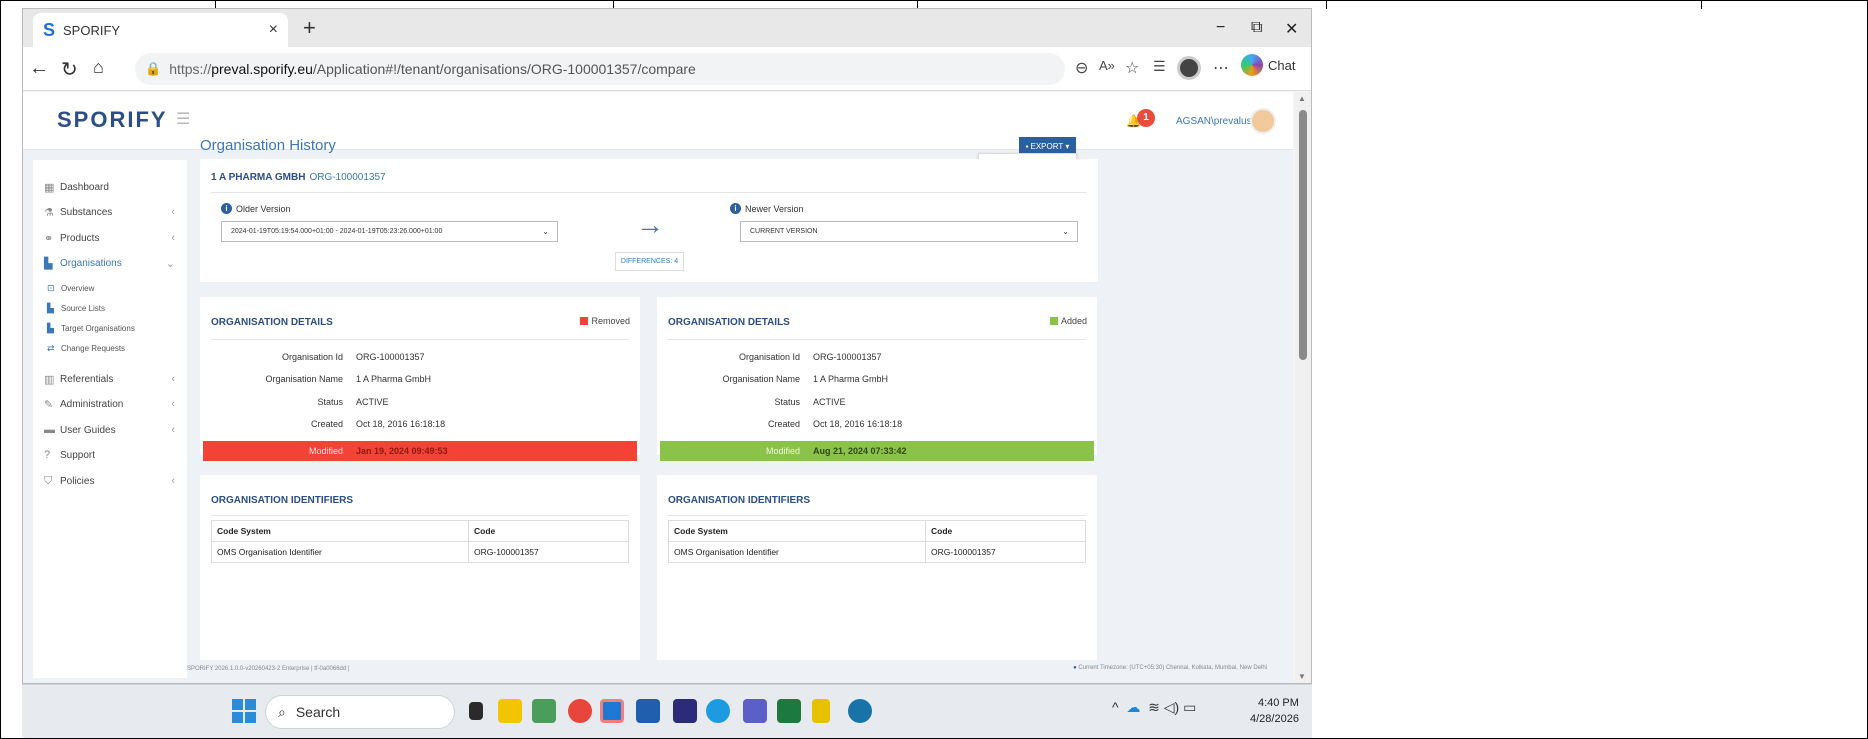 The height and width of the screenshot is (739, 1868). What do you see at coordinates (360, 712) in the screenshot?
I see `taskbar-search: ⌕ Search` at bounding box center [360, 712].